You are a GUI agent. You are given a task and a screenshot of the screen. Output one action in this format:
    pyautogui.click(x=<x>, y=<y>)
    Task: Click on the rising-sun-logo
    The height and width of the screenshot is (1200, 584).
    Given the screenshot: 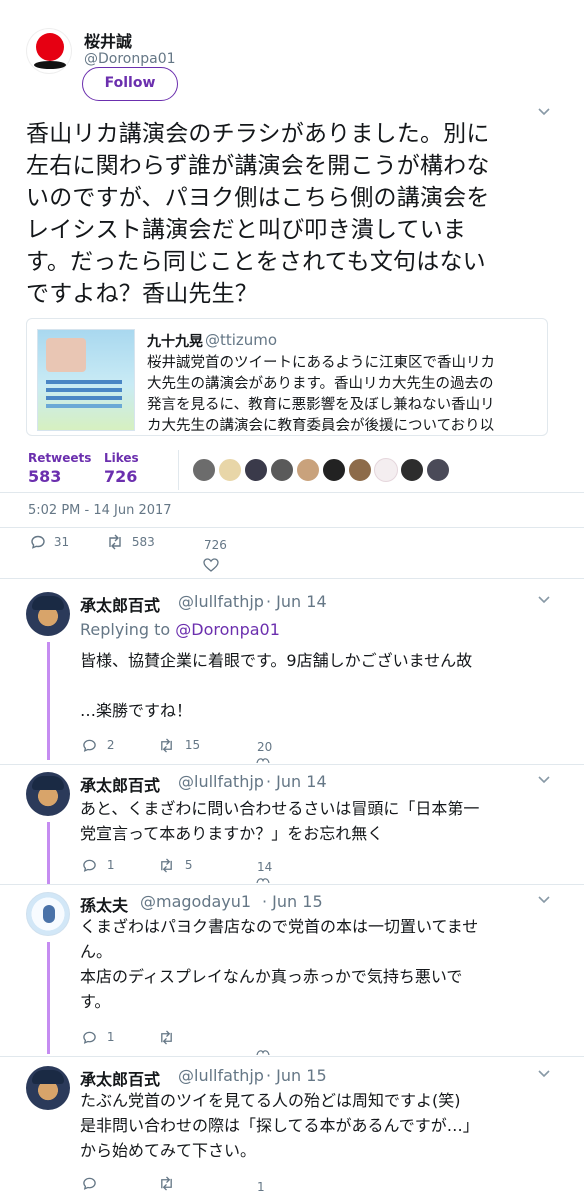 What is the action you would take?
    pyautogui.click(x=50, y=47)
    